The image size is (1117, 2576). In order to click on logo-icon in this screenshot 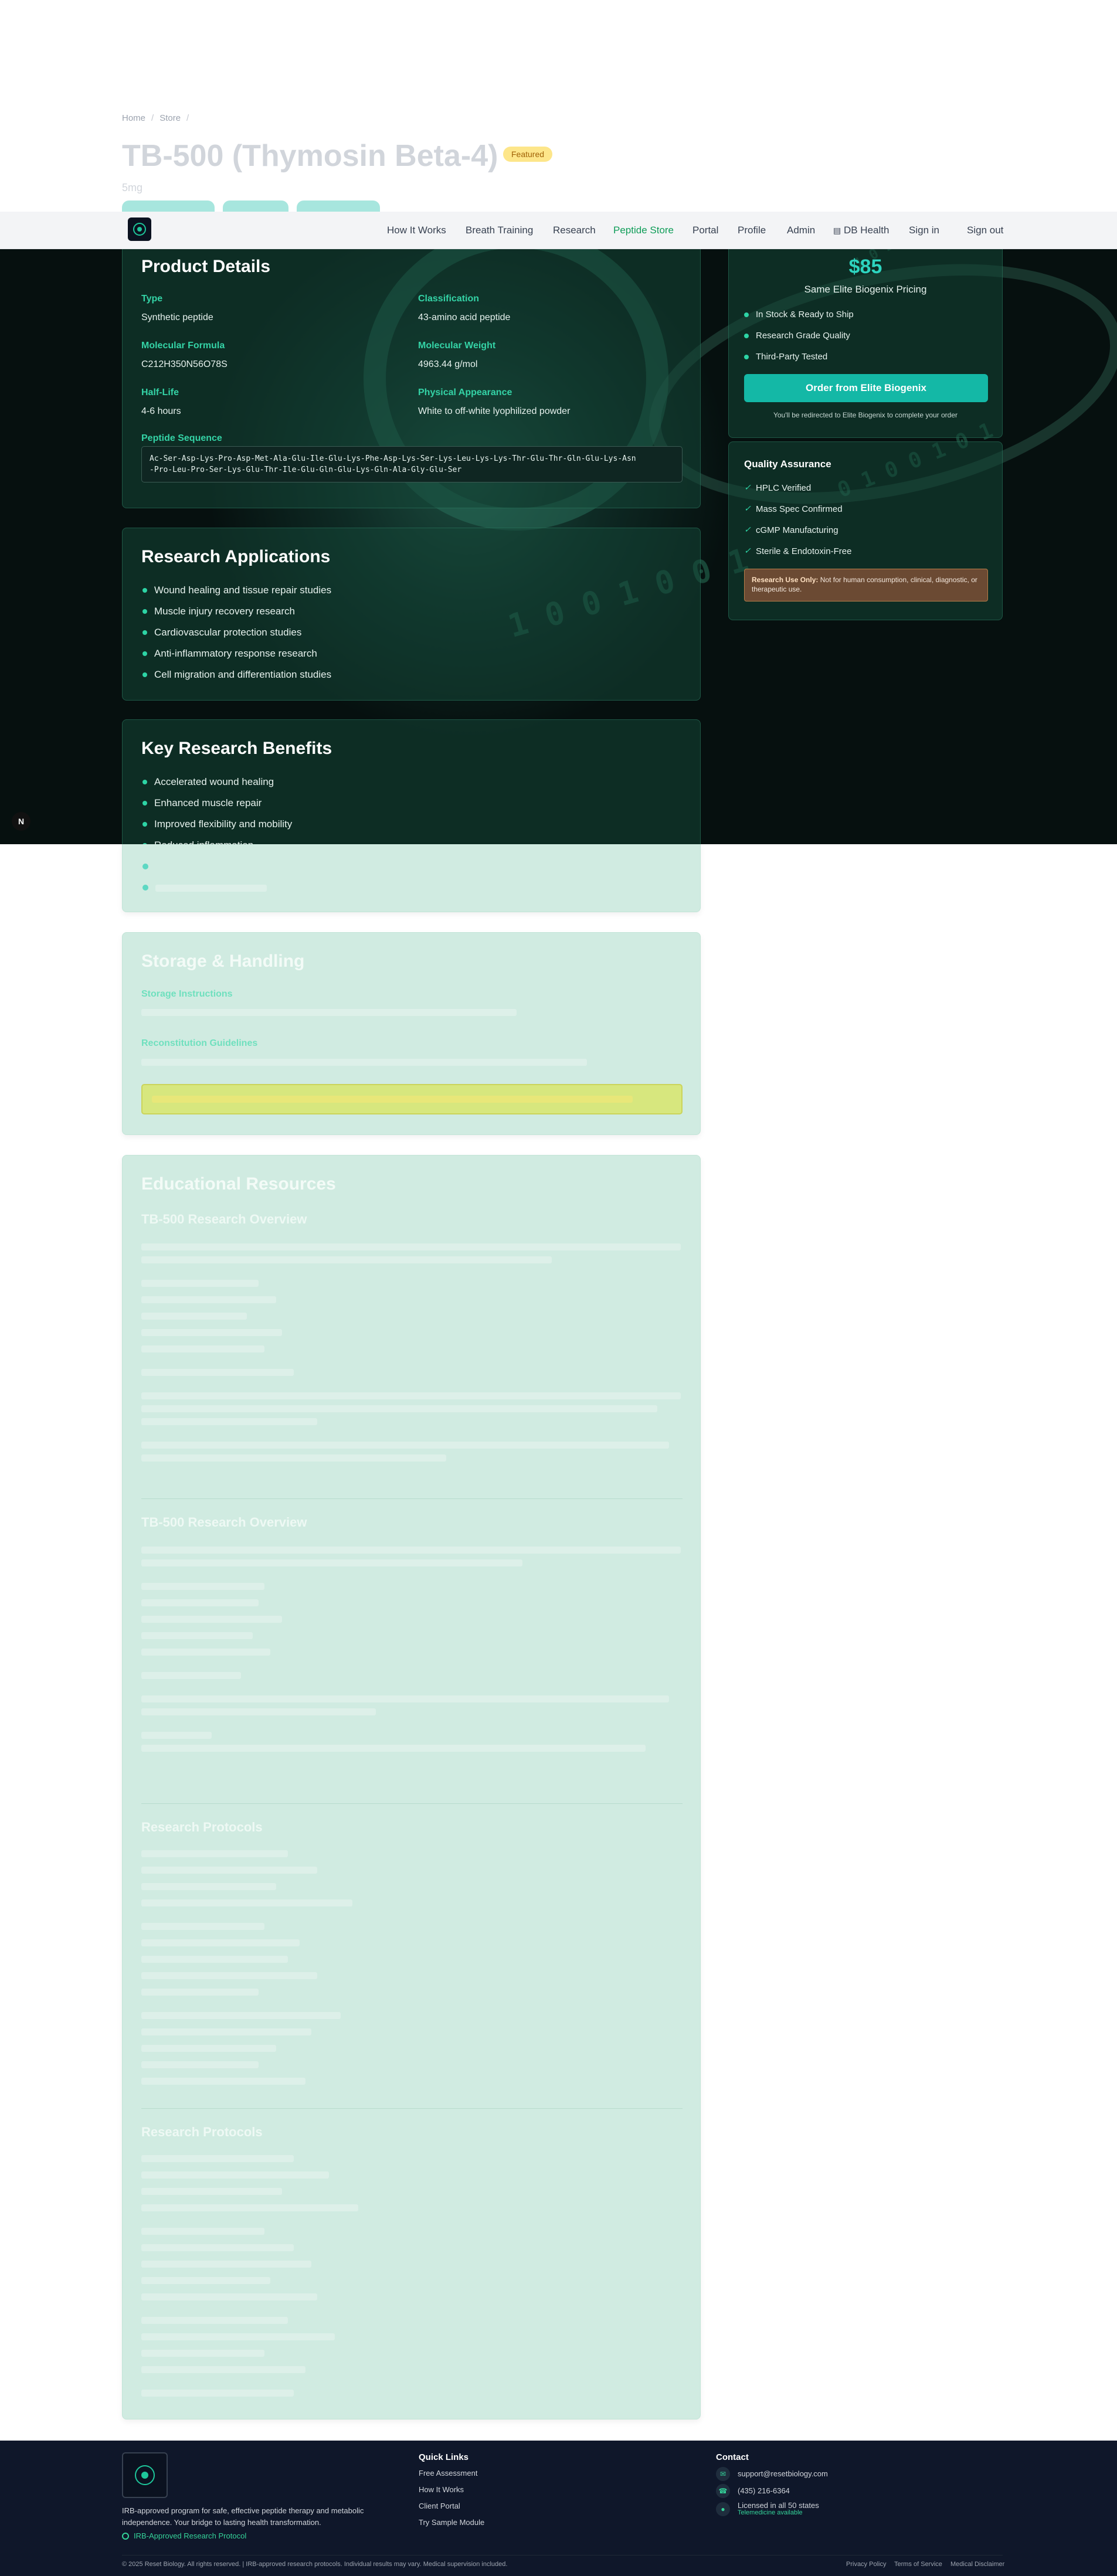, I will do `click(139, 230)`.